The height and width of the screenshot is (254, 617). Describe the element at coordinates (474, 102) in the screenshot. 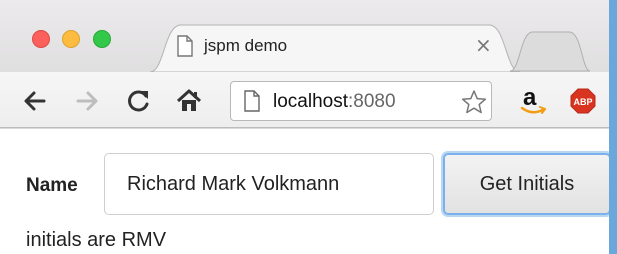

I see `bookmark-star-icon` at that location.